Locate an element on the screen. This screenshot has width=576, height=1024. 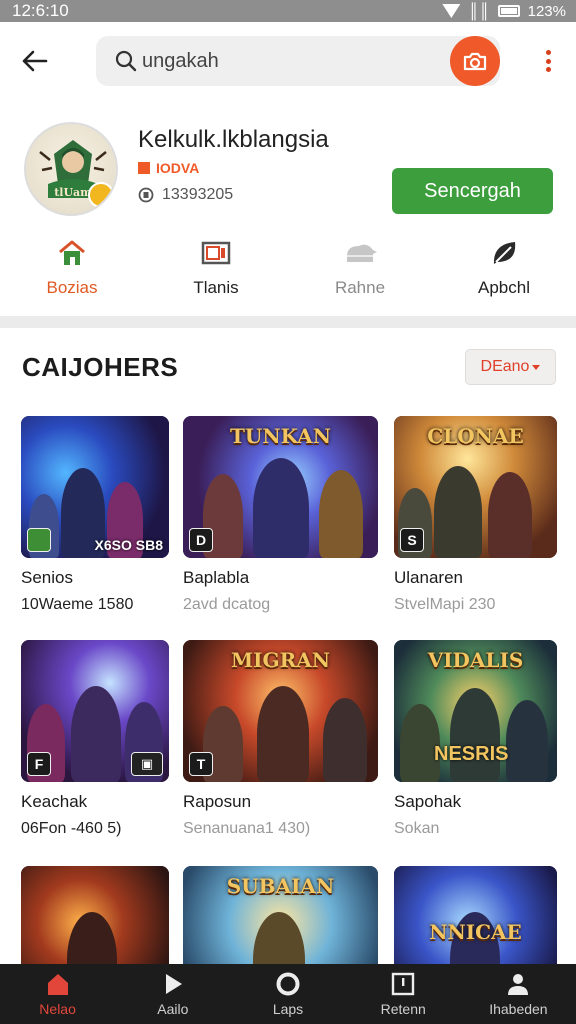
camera-search-button is located at coordinates (475, 61).